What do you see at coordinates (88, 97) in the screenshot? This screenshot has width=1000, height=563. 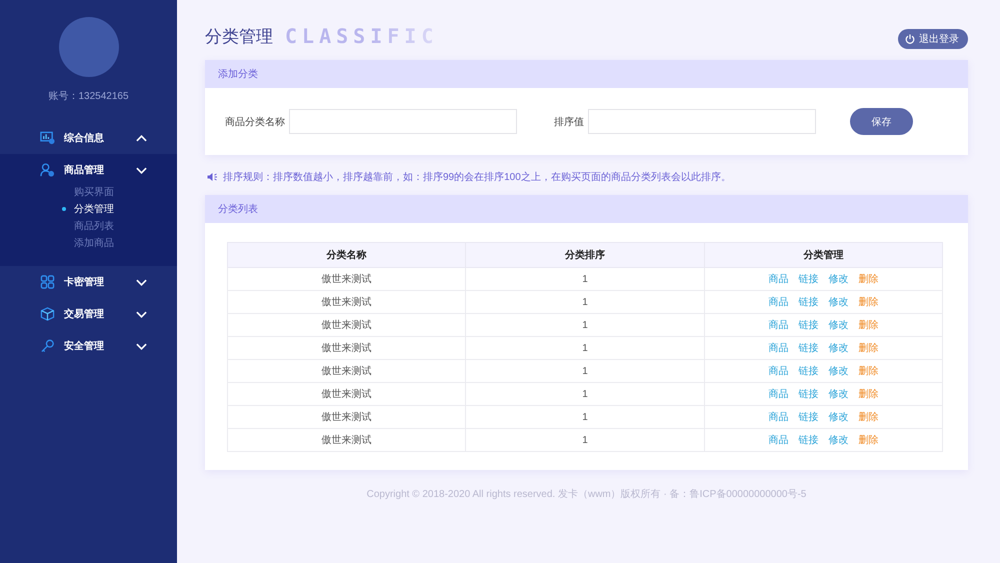 I see `account-number: 账号：132542165` at bounding box center [88, 97].